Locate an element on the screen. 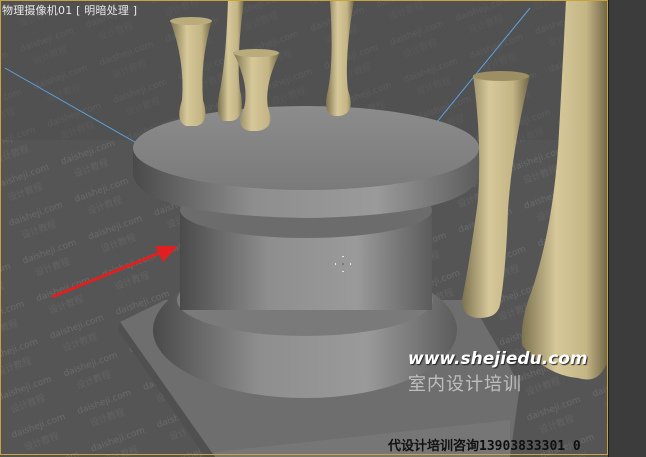 Image resolution: width=646 pixels, height=457 pixels. move-cursor-icon is located at coordinates (343, 264).